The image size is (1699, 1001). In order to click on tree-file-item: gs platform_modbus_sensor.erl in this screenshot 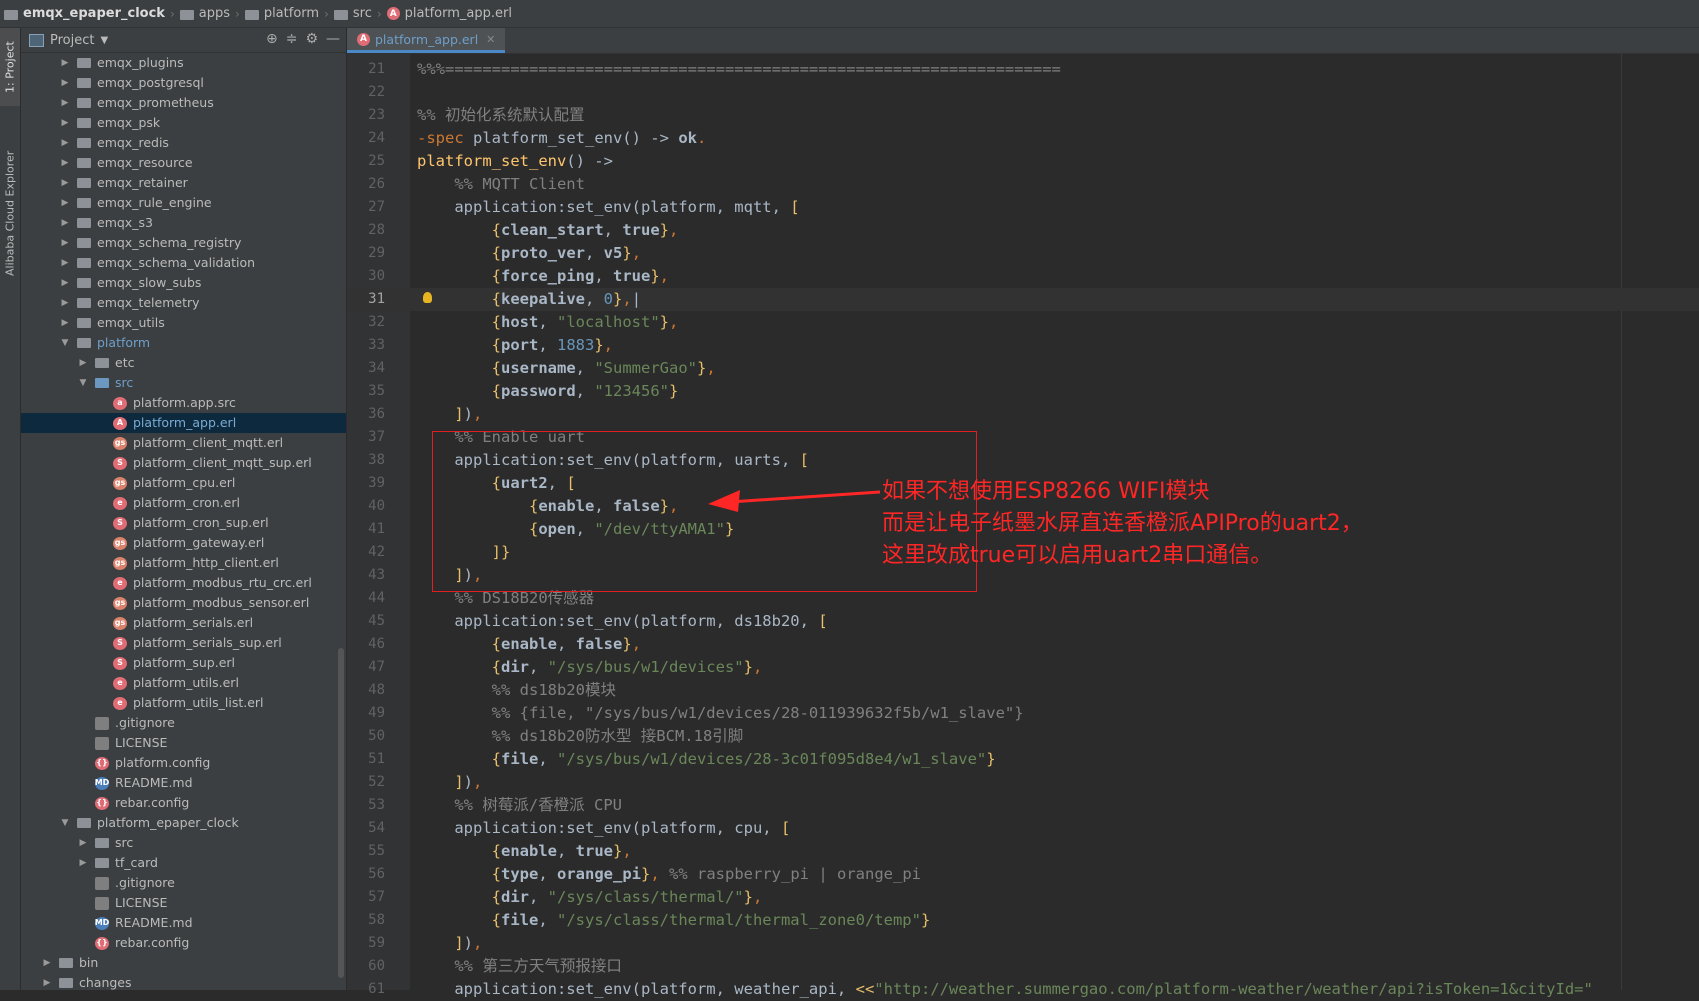, I will do `click(183, 603)`.